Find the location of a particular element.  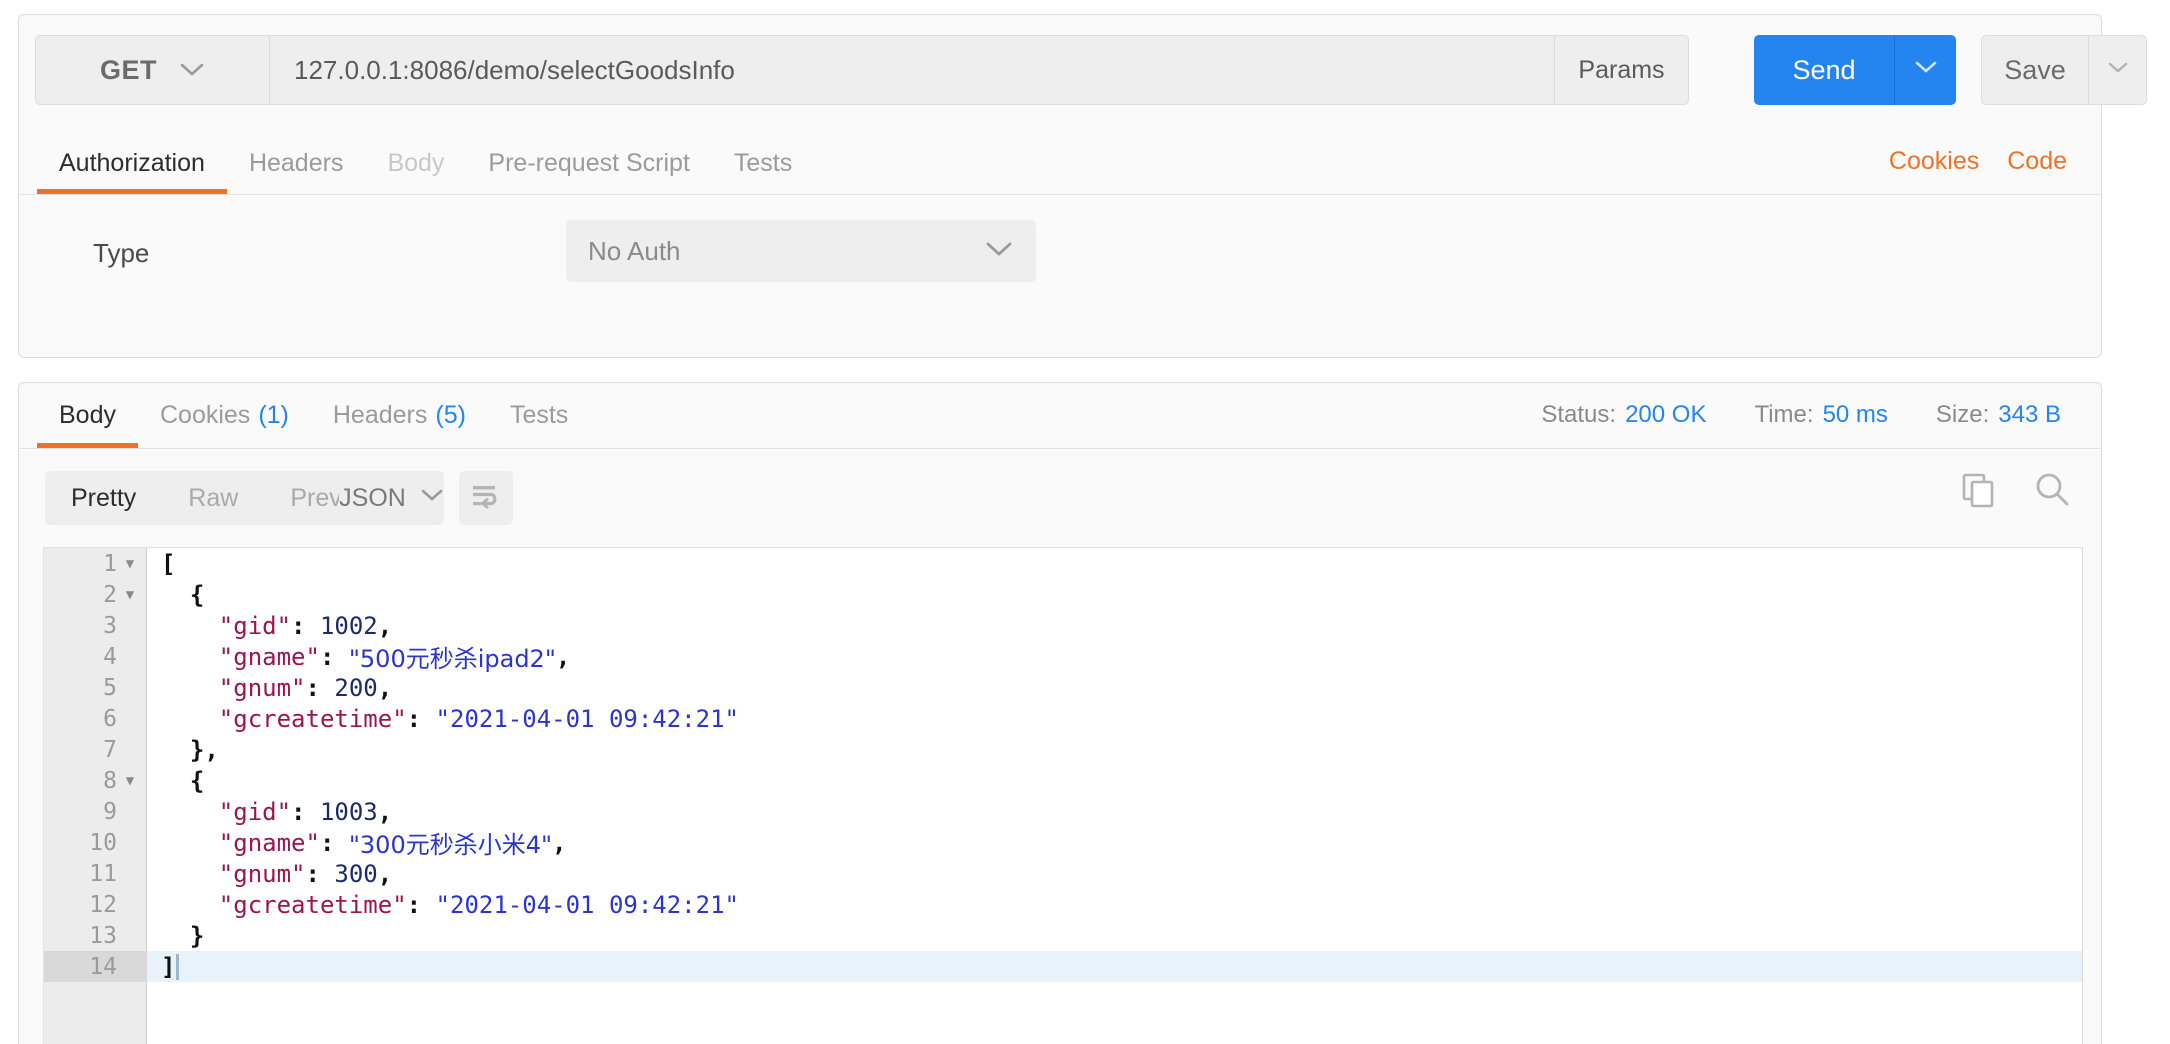

tab-label: Authorization is located at coordinates (132, 163).